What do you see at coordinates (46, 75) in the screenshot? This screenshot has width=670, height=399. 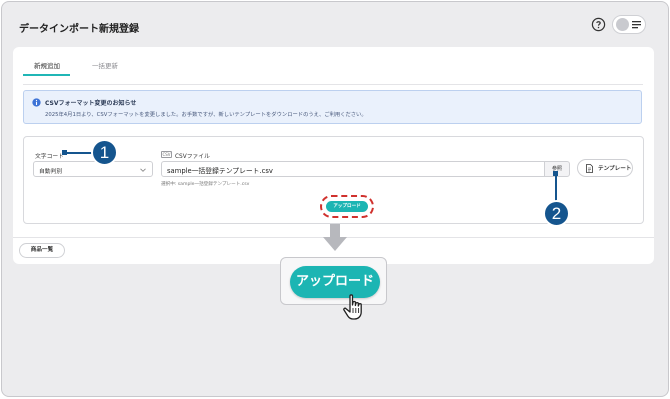 I see `active-tab-indicator` at bounding box center [46, 75].